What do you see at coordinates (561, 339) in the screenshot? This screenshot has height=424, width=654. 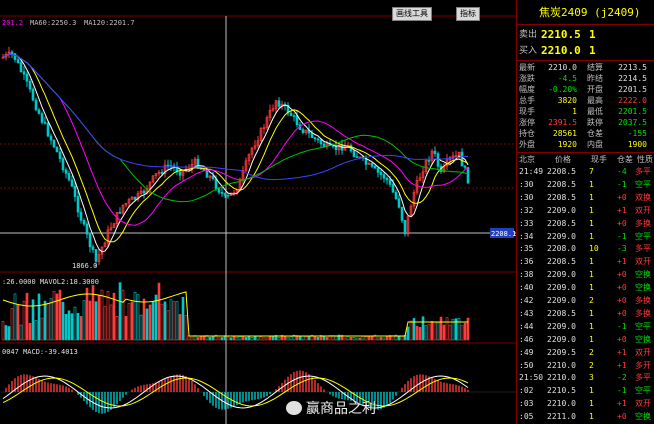 I see `tick-cell: 2209.0` at bounding box center [561, 339].